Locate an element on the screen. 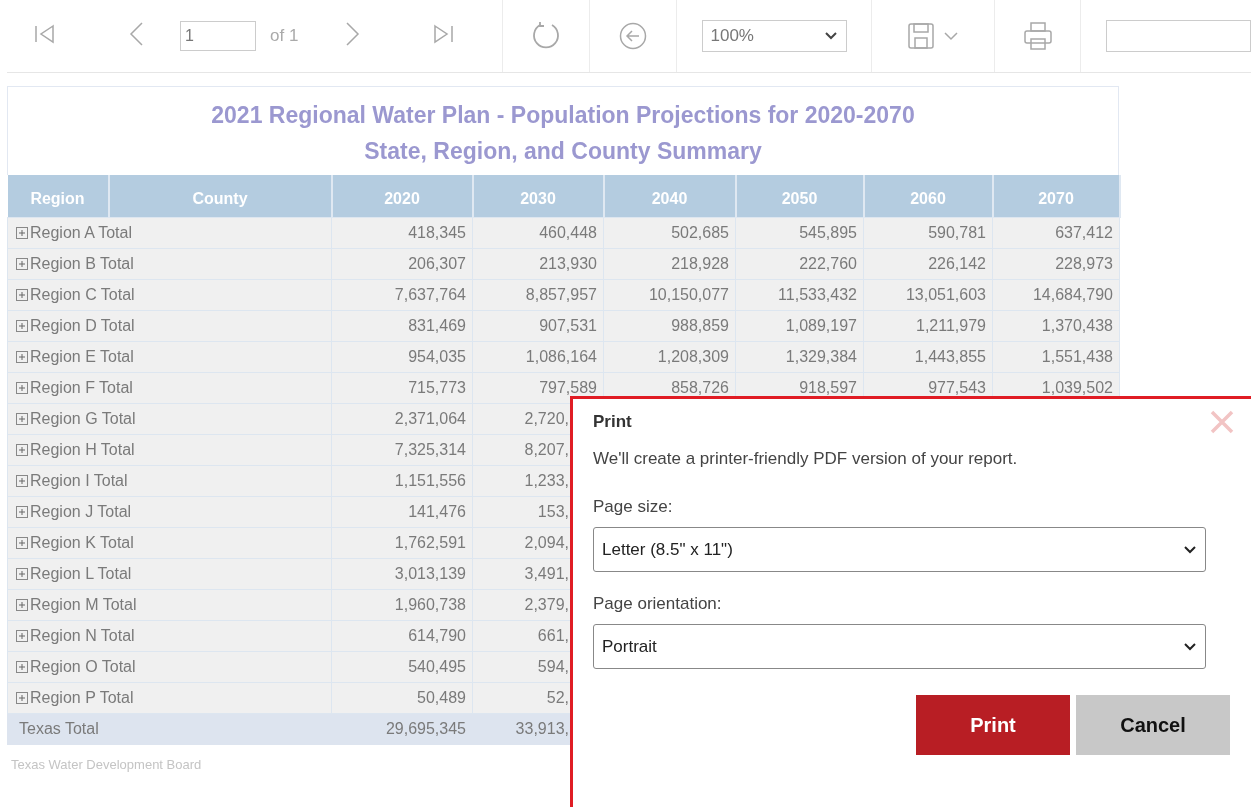 This screenshot has width=1251, height=807. number-cell: 226,142 is located at coordinates (957, 263).